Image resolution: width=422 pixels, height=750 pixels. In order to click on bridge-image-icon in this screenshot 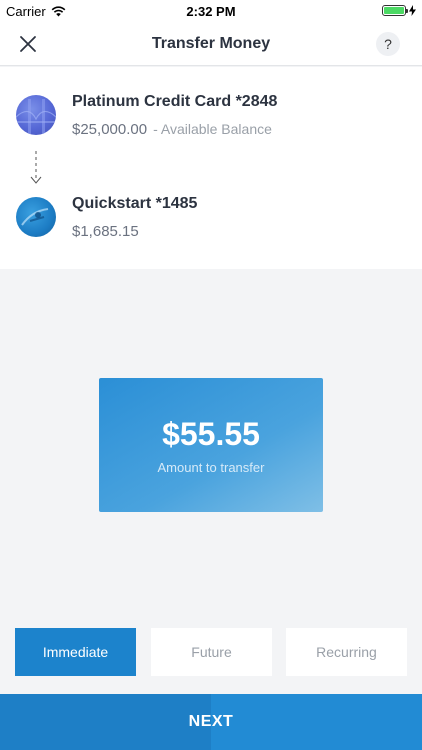, I will do `click(36, 117)`.